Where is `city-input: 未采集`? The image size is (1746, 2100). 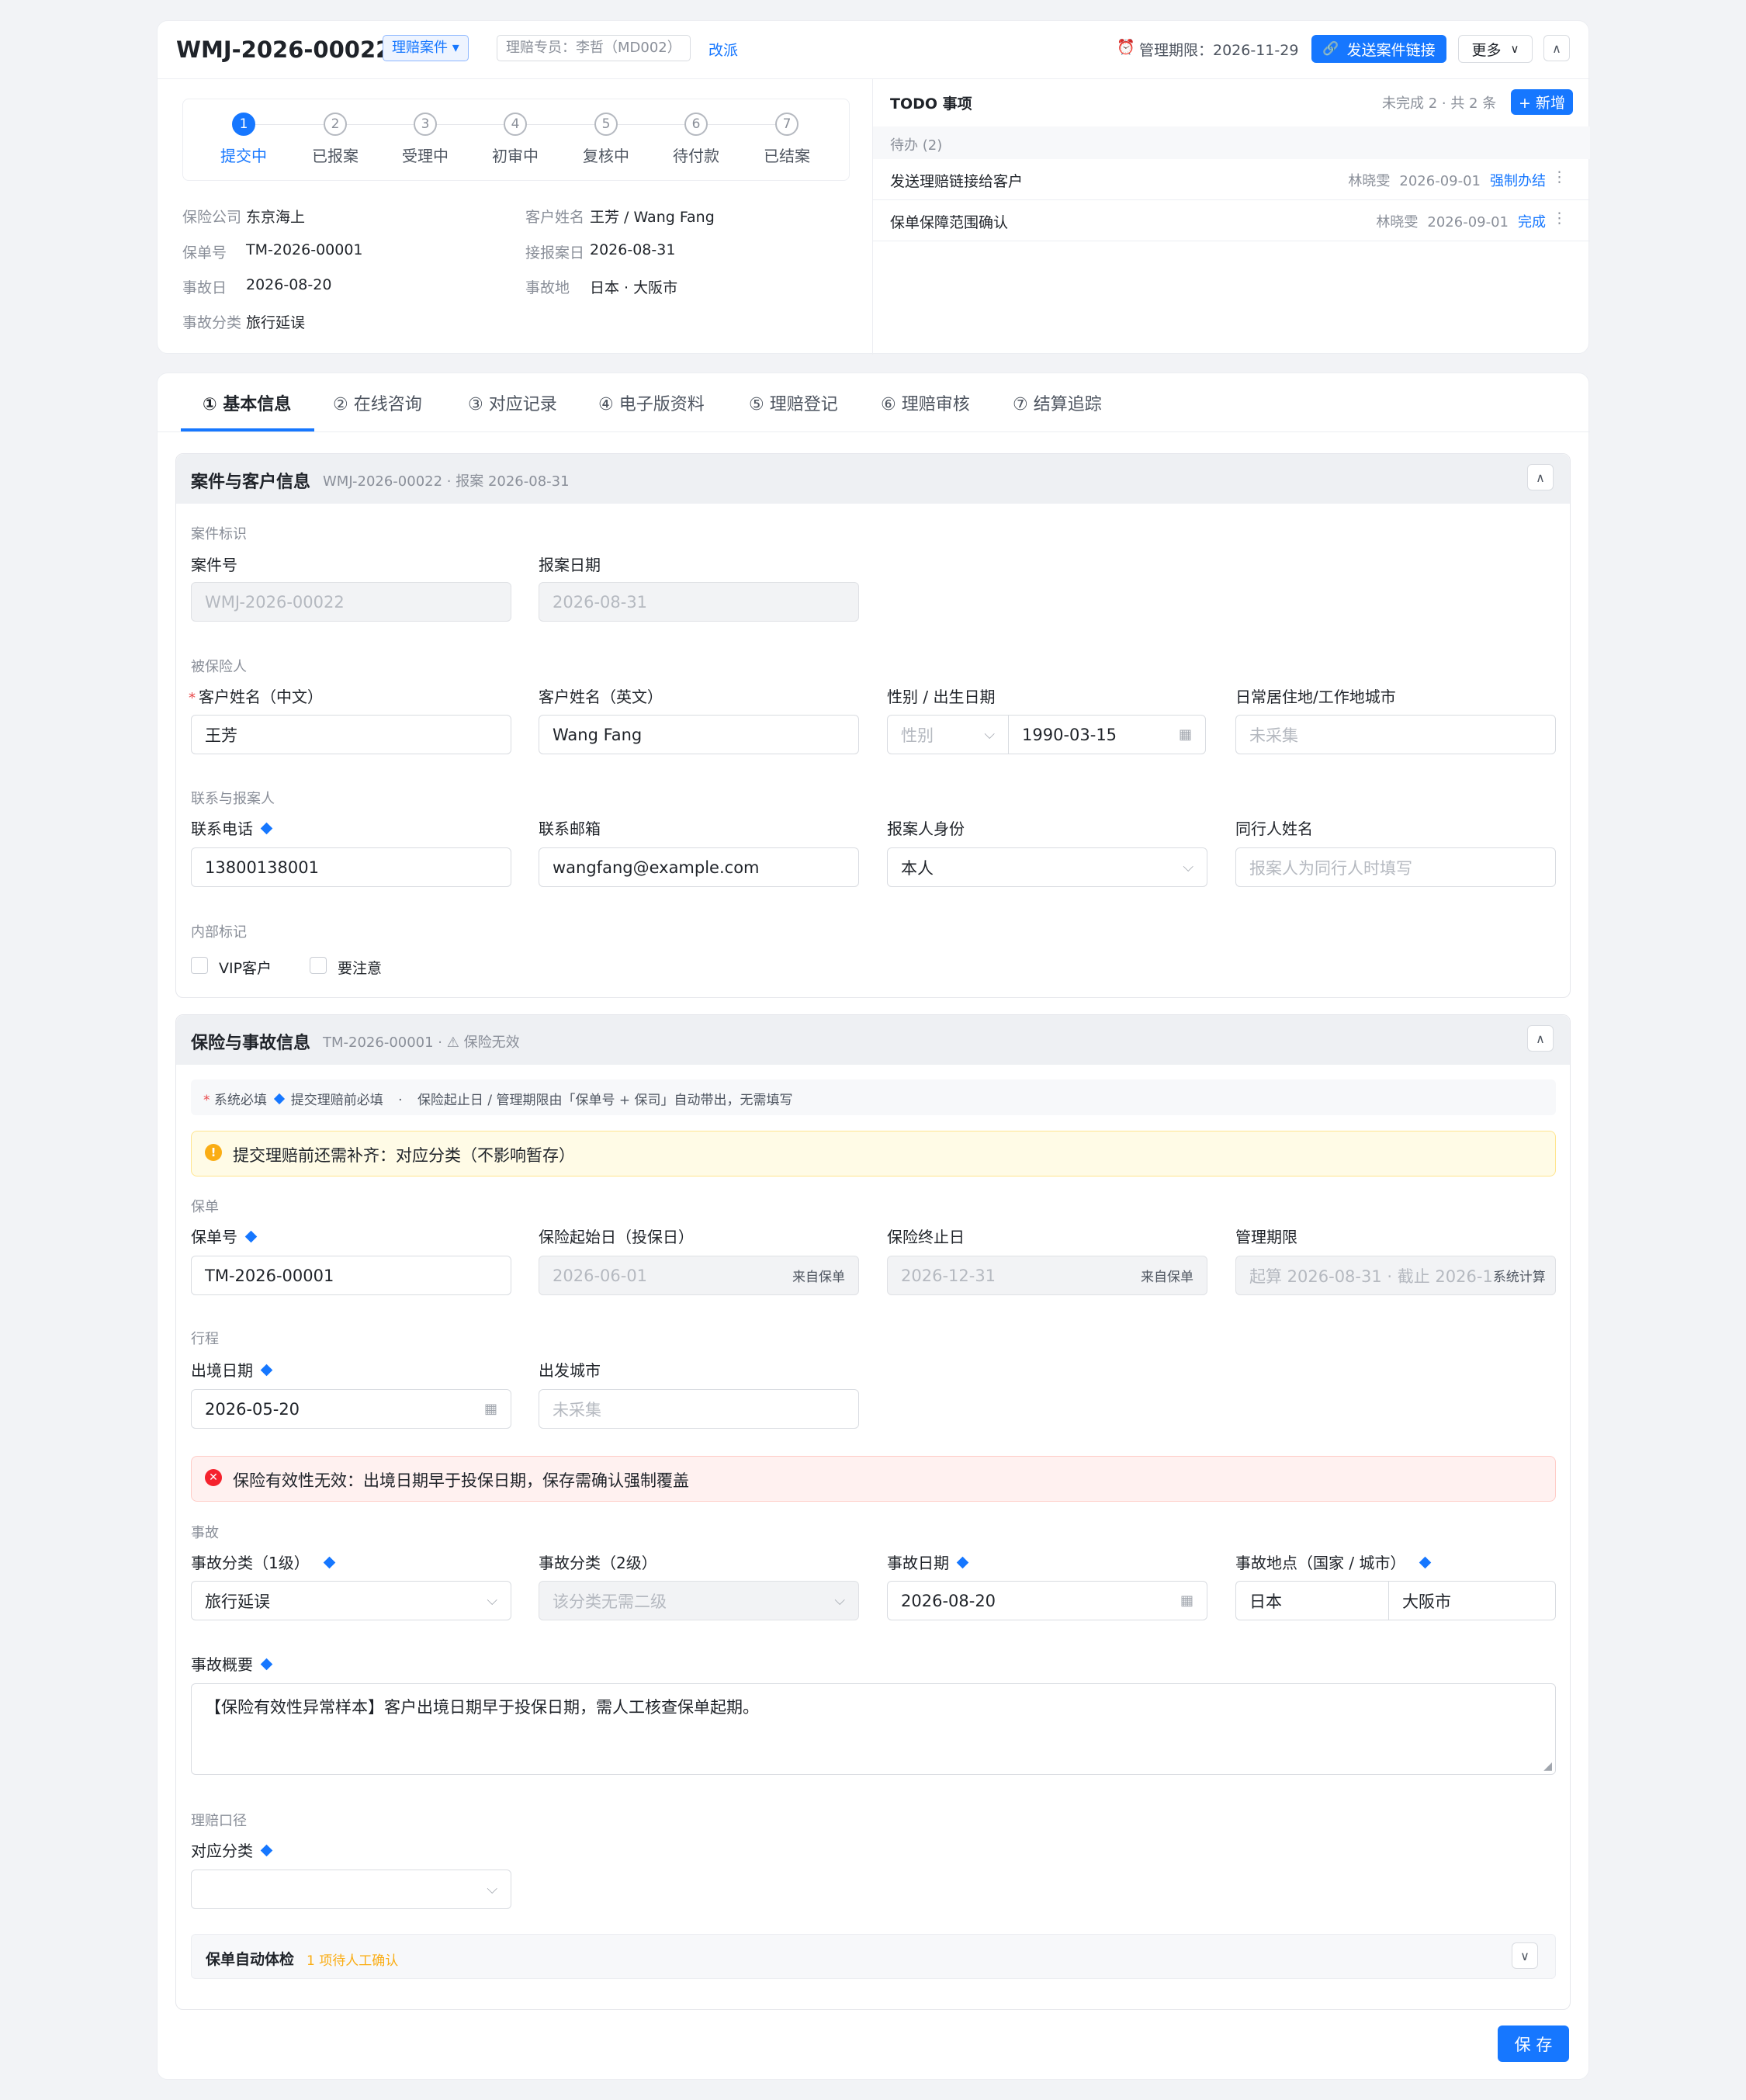 city-input: 未采集 is located at coordinates (1395, 734).